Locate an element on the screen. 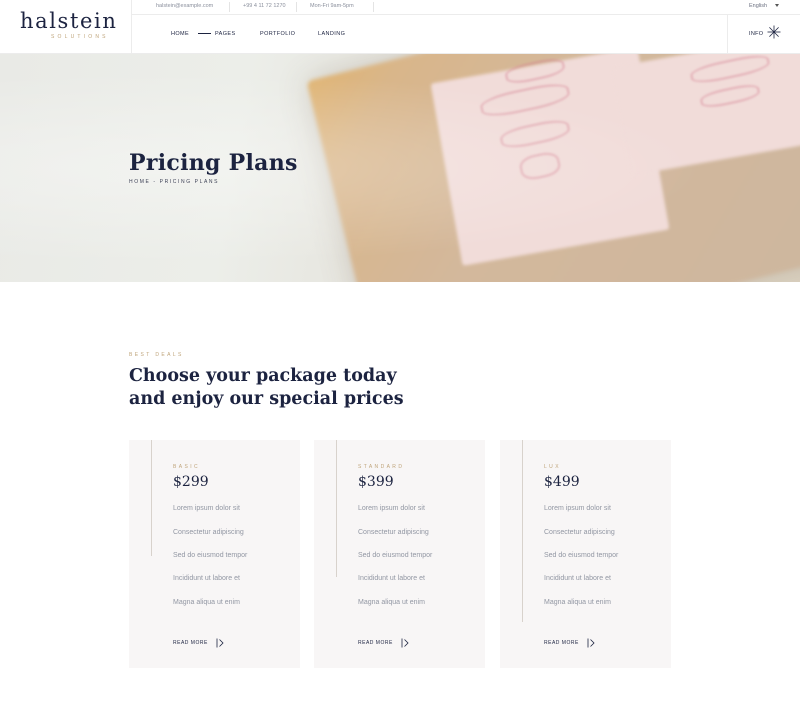  info-button: INFO is located at coordinates (763, 34).